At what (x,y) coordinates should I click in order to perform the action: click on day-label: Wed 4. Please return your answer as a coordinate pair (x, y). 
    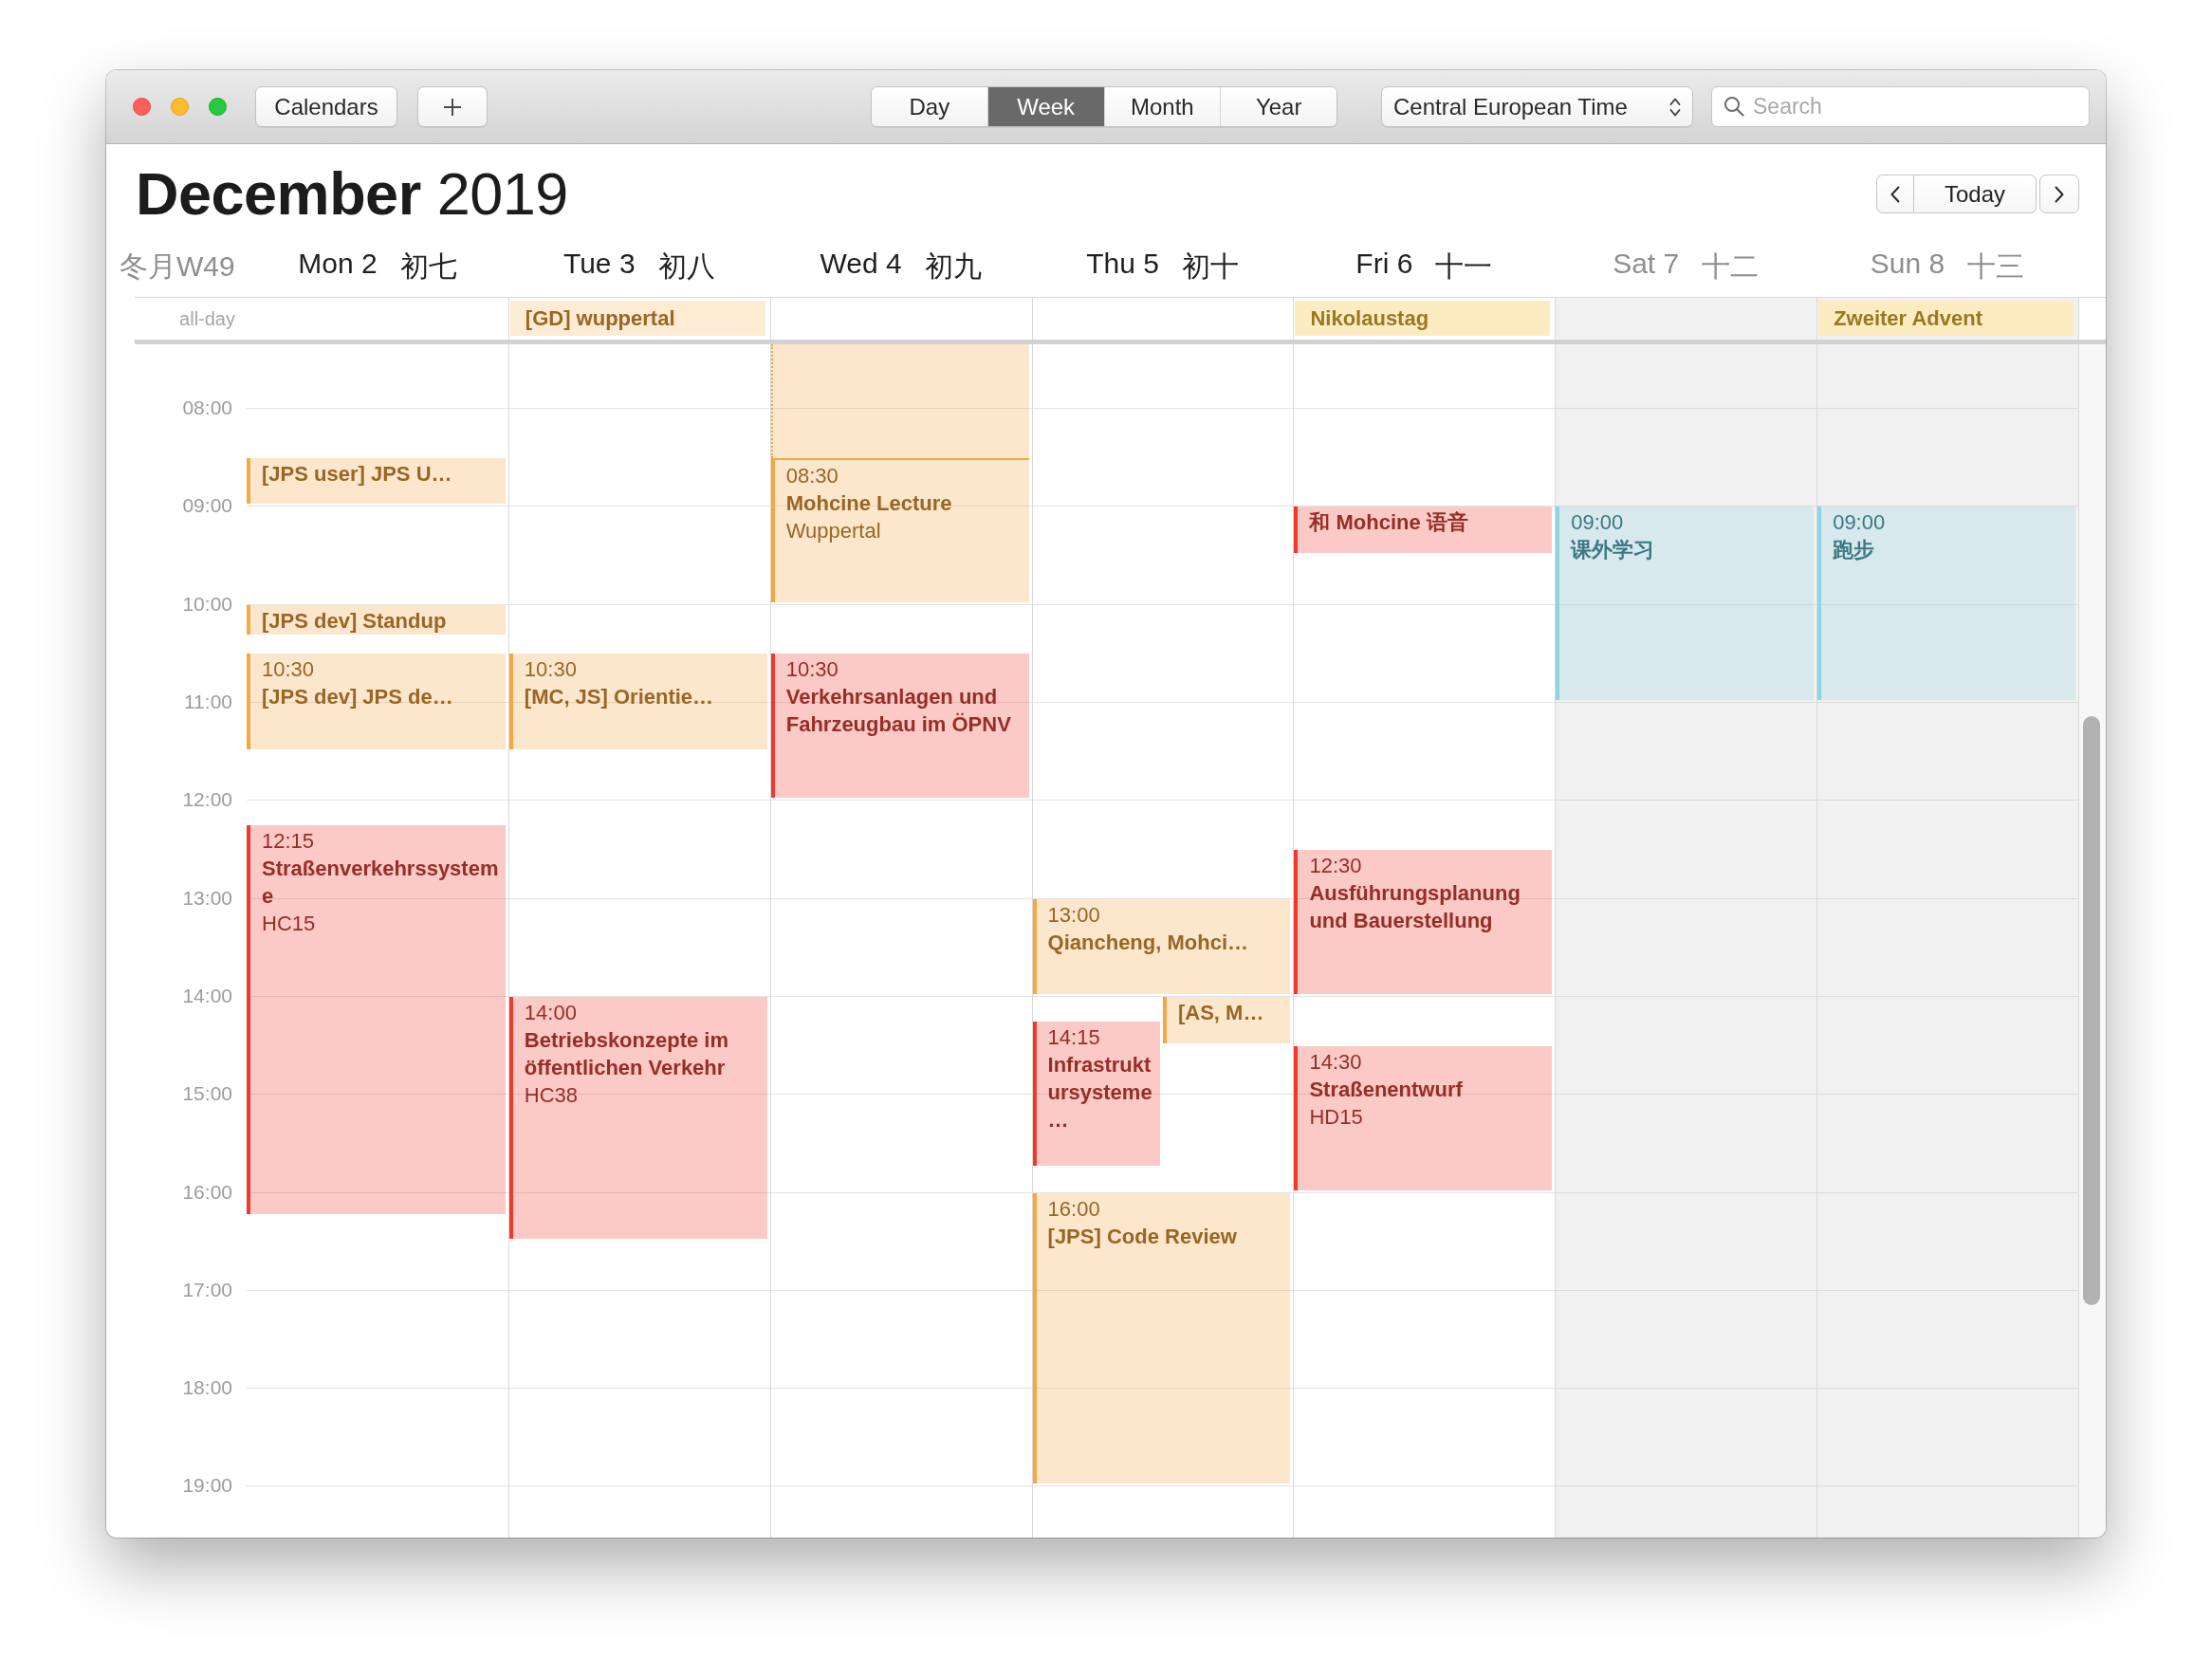
    Looking at the image, I should click on (861, 264).